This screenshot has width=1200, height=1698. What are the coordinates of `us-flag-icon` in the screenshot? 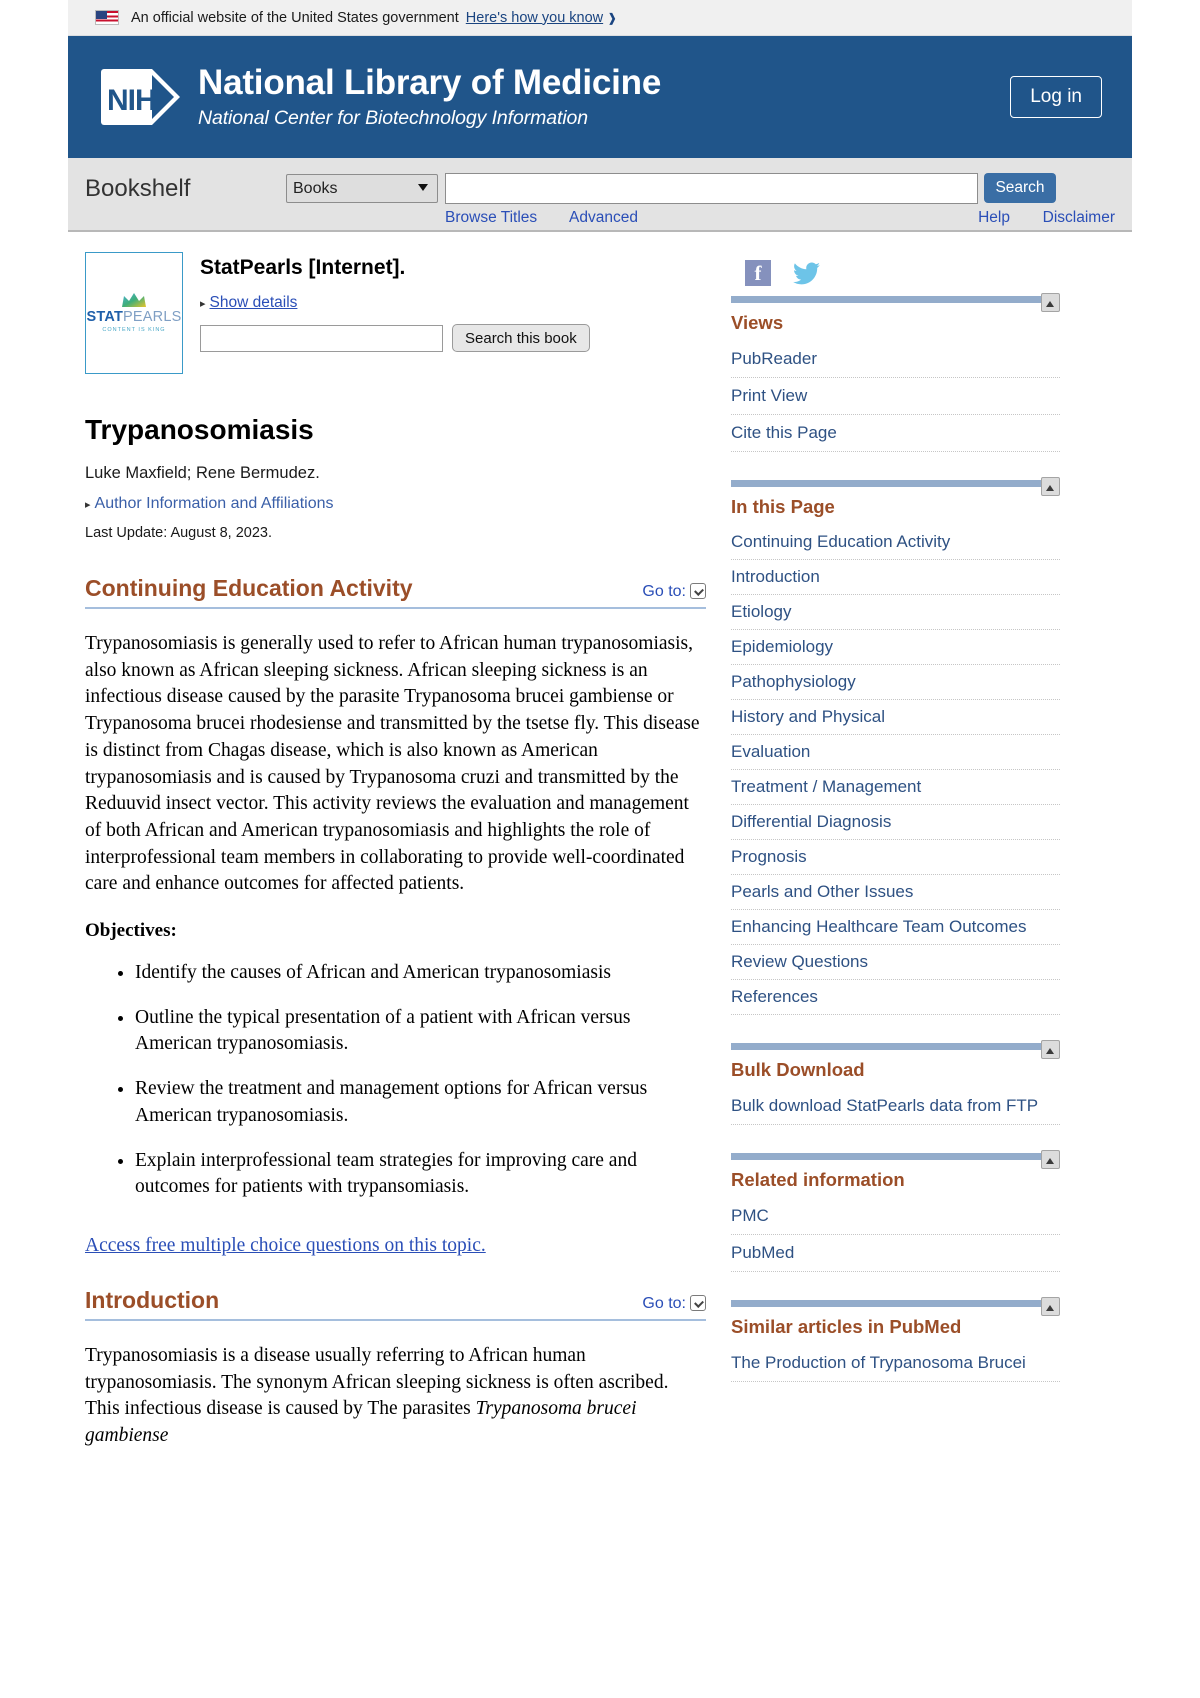 It's located at (107, 17).